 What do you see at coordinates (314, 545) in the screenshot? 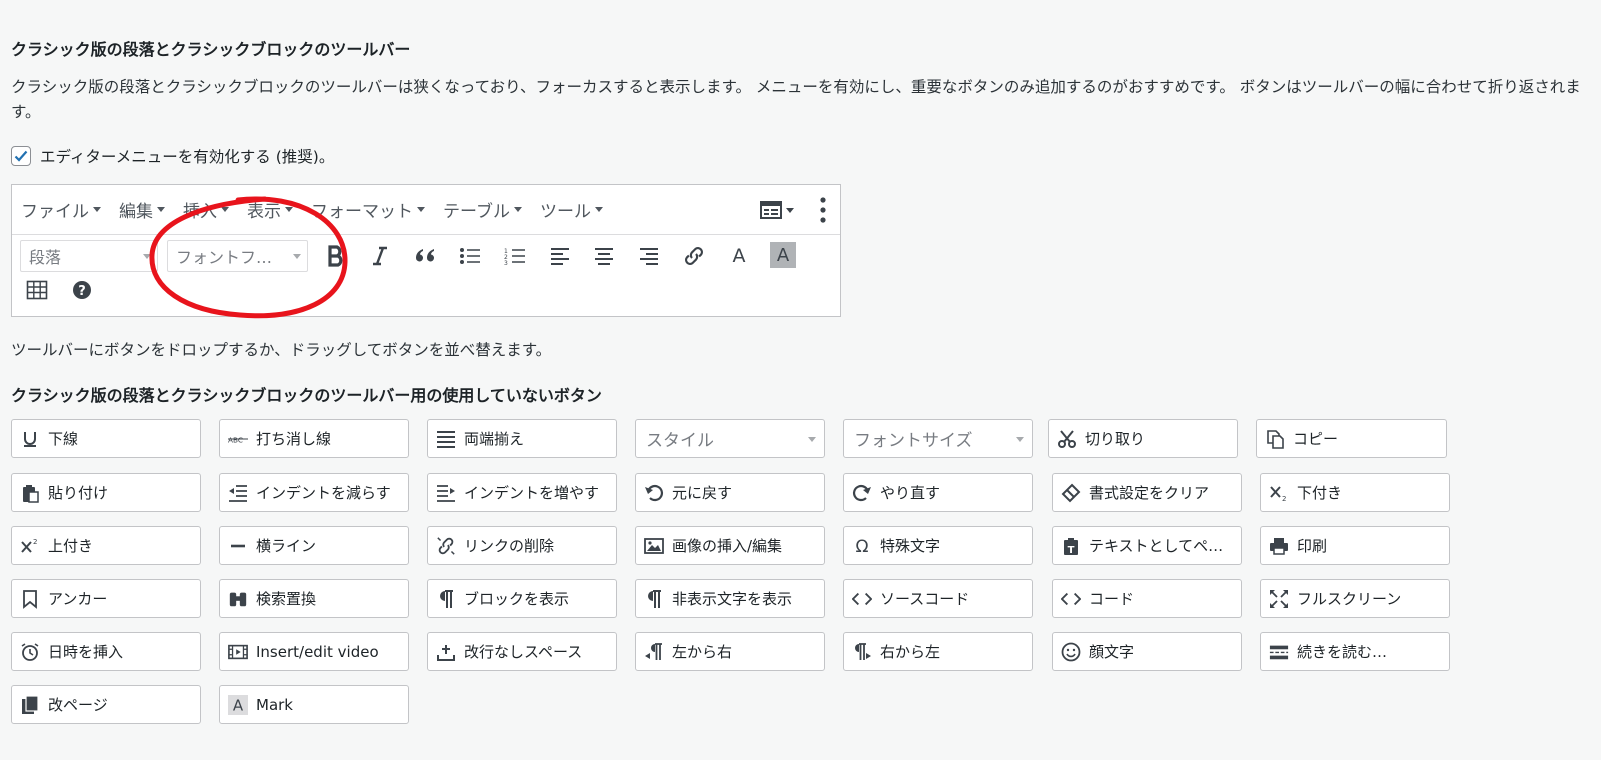
I see `unused-button-horizontal-line: 横ライン` at bounding box center [314, 545].